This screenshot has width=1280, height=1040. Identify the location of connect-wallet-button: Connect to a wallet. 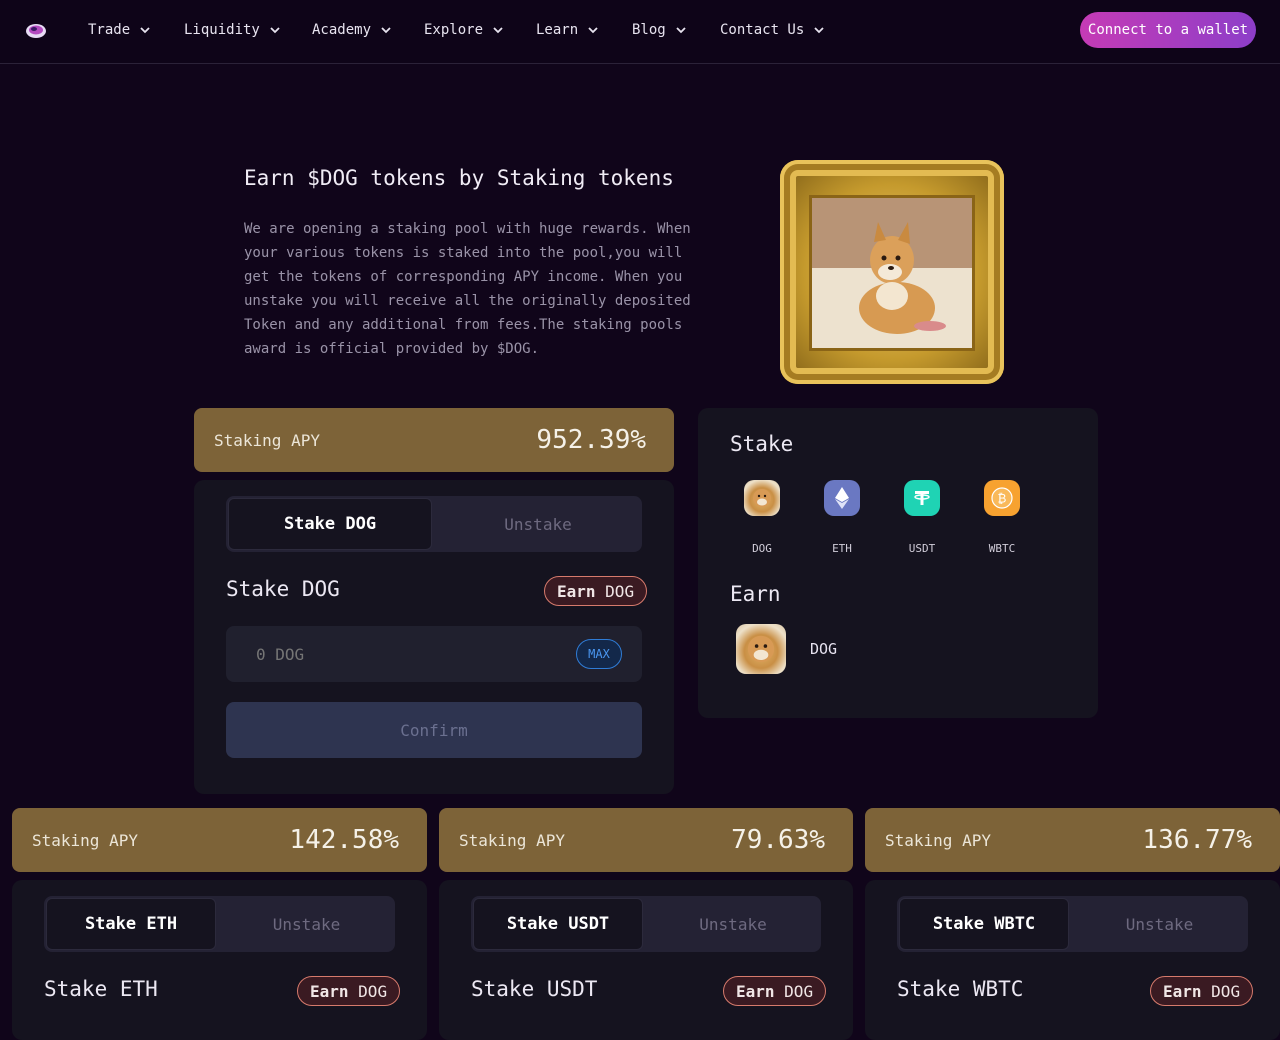
(1168, 30).